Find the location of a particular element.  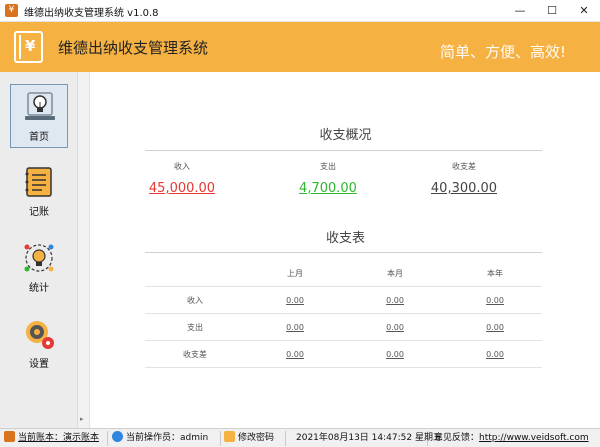

stat-value: 4,700.00 is located at coordinates (328, 188).